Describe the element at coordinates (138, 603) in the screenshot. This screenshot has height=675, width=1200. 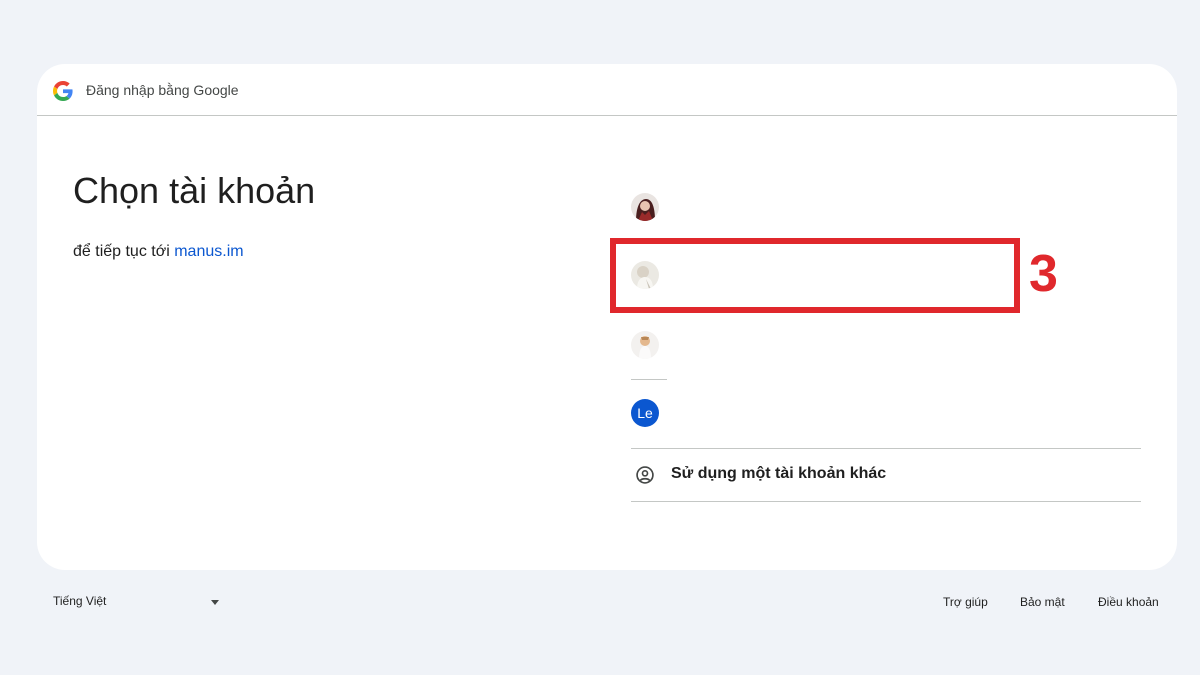
I see `language-selector: Tiếng Việt` at that location.